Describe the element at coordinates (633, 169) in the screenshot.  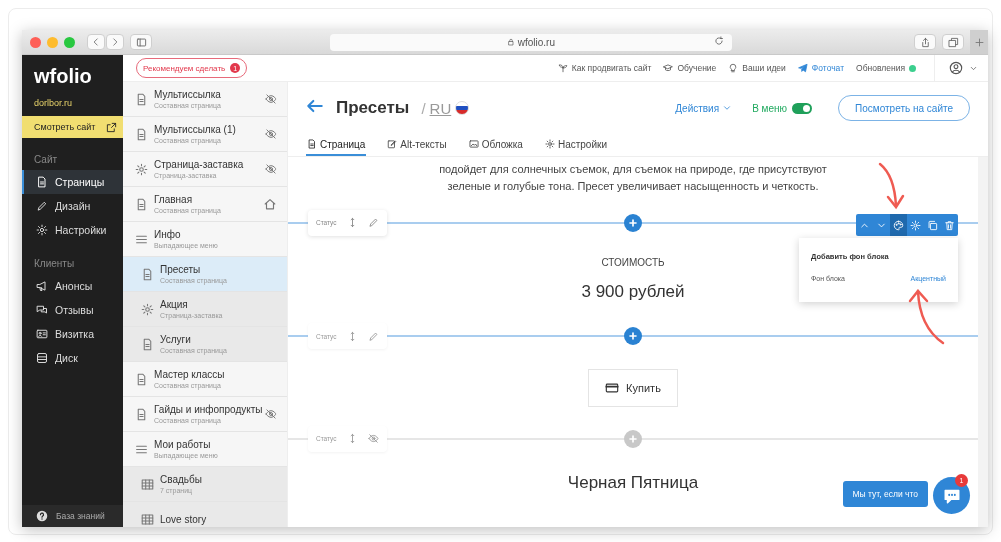
I see `paragraph-line: подойдет для солнечных съемок, для съемок на природе, где присутствуют` at that location.